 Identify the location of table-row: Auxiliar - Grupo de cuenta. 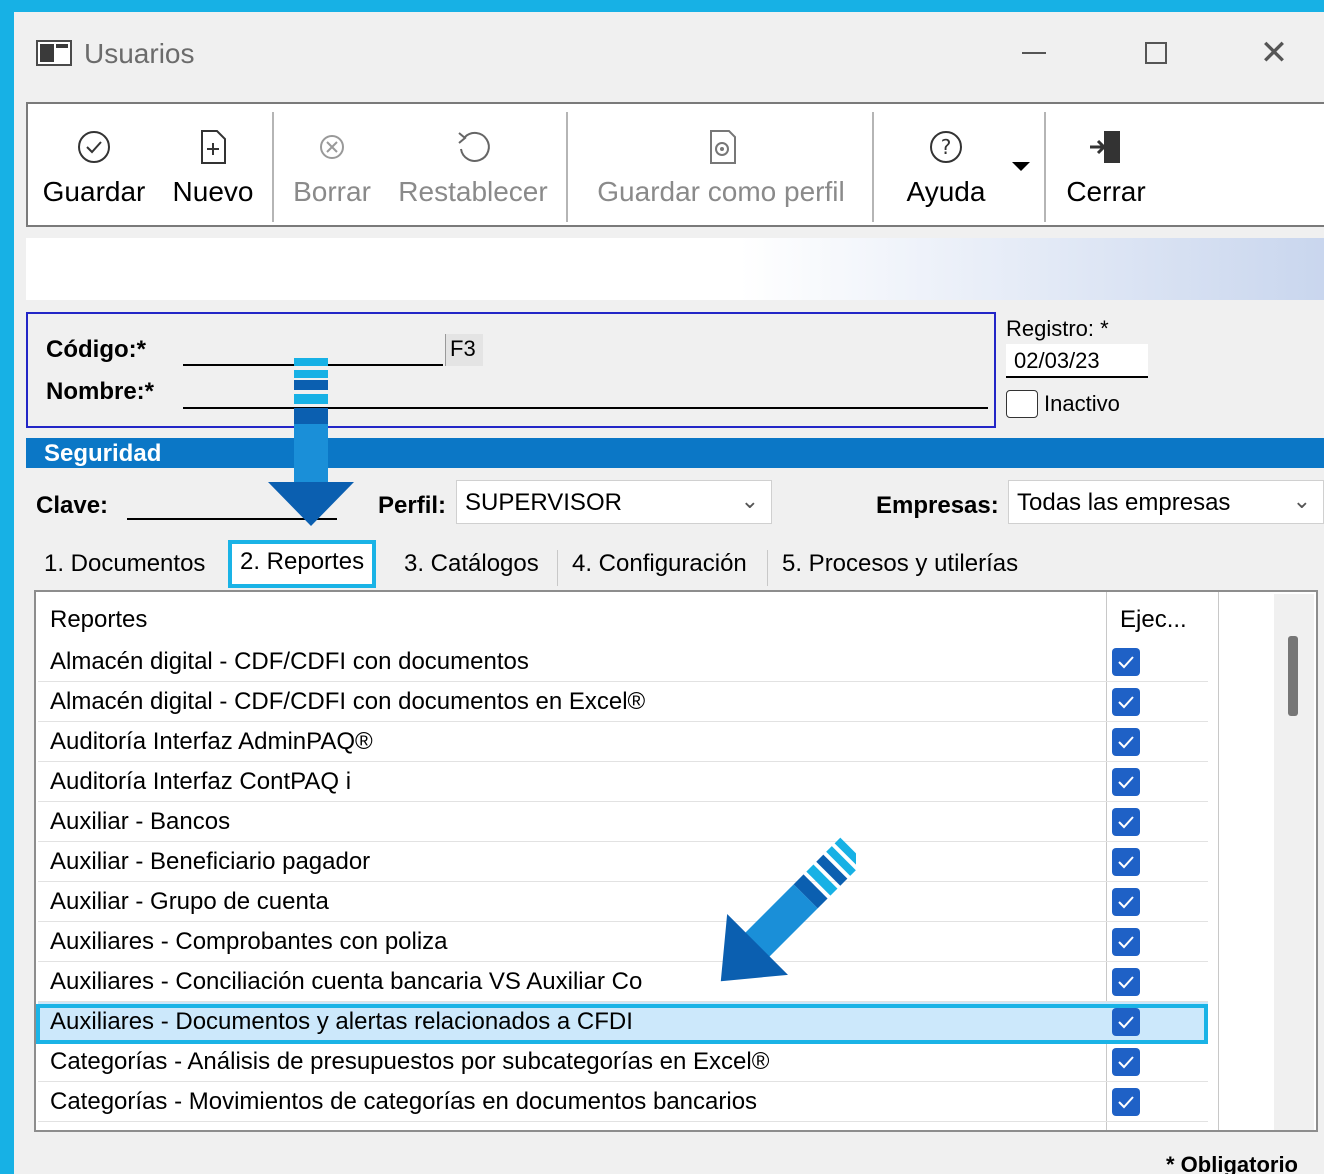
(623, 902).